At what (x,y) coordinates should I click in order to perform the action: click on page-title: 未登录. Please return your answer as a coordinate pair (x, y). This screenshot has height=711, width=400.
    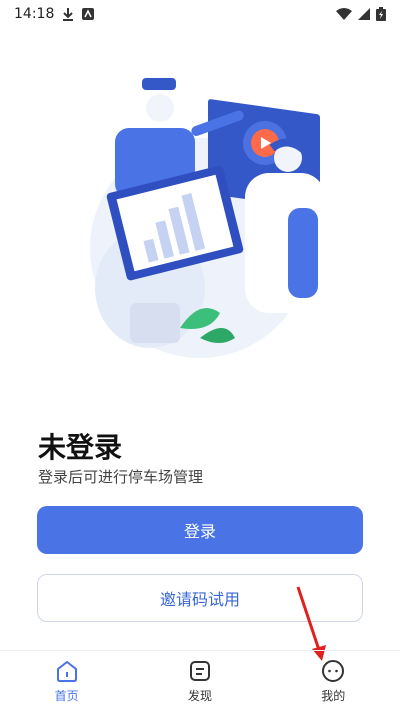
    Looking at the image, I should click on (80, 447).